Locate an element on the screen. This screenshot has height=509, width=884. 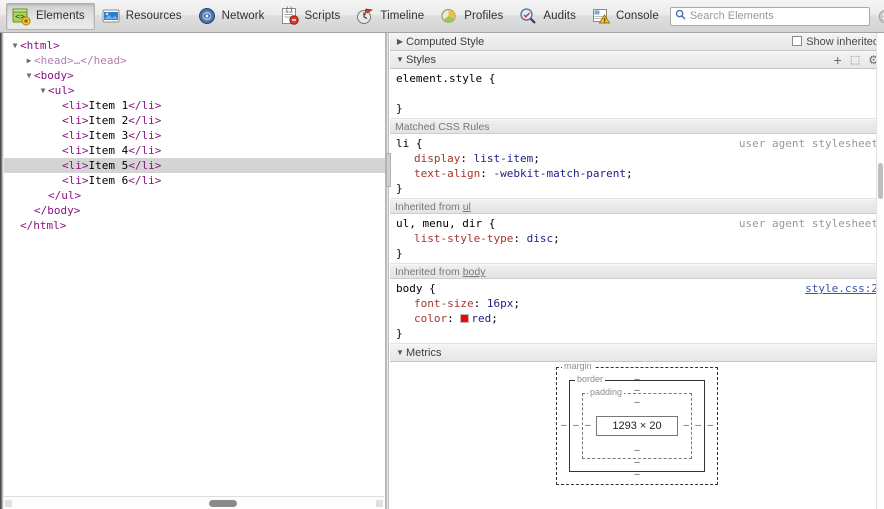
panel-tab-console: Console is located at coordinates (627, 16).